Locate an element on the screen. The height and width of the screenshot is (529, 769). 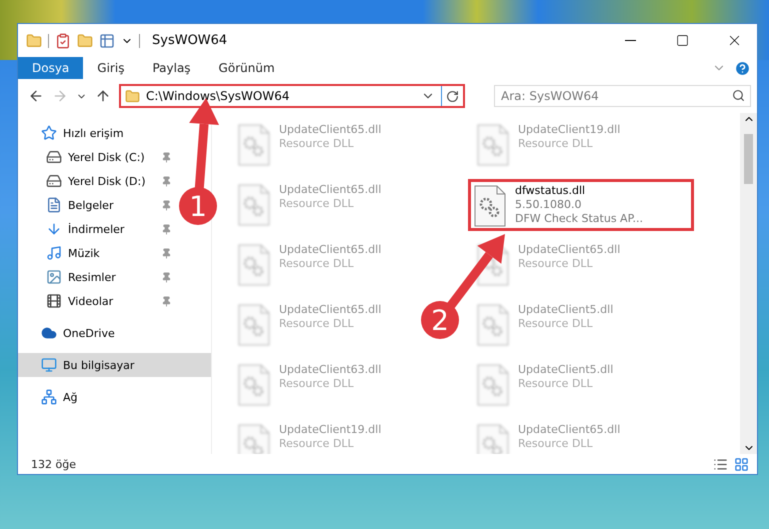
star-icon is located at coordinates (49, 133).